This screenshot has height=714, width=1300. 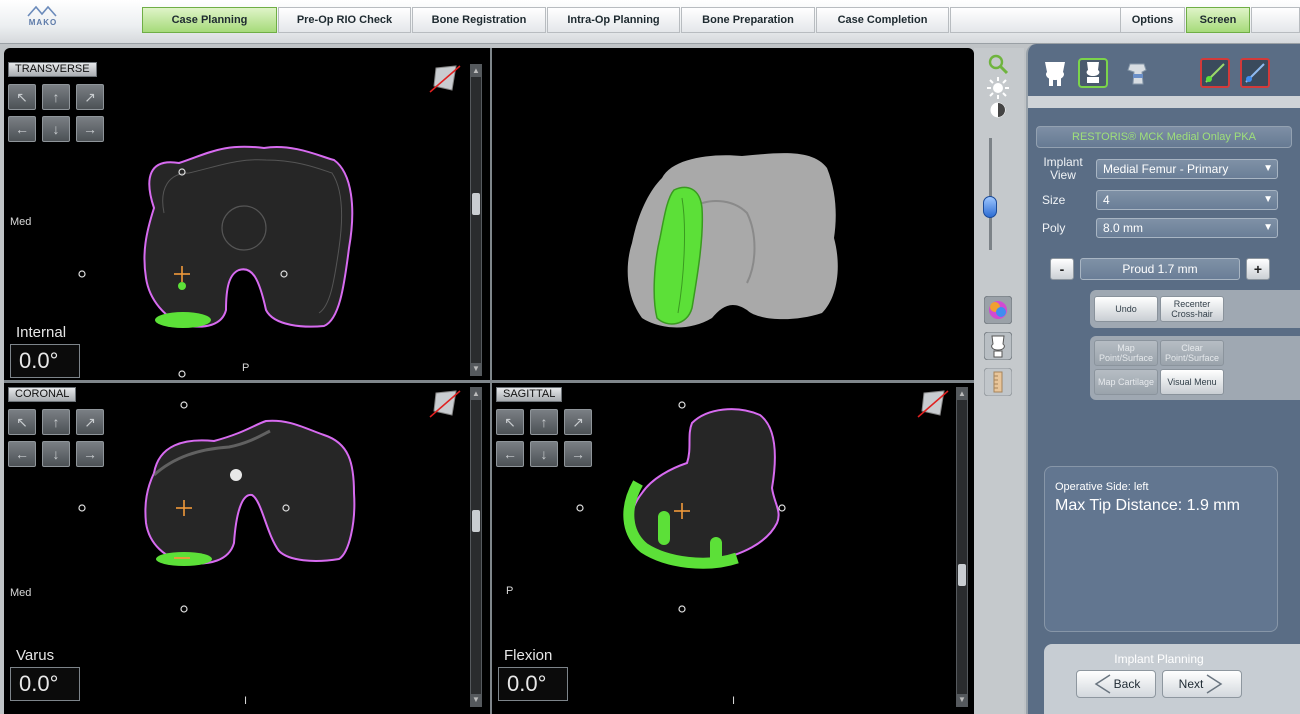 I want to click on coronal-side-label: Med, so click(x=21, y=593).